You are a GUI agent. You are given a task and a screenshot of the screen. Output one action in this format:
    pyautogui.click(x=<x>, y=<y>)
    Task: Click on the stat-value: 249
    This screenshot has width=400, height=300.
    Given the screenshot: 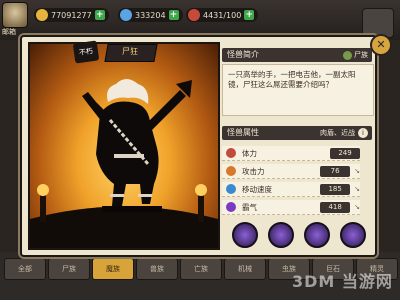 What is the action you would take?
    pyautogui.click(x=345, y=153)
    